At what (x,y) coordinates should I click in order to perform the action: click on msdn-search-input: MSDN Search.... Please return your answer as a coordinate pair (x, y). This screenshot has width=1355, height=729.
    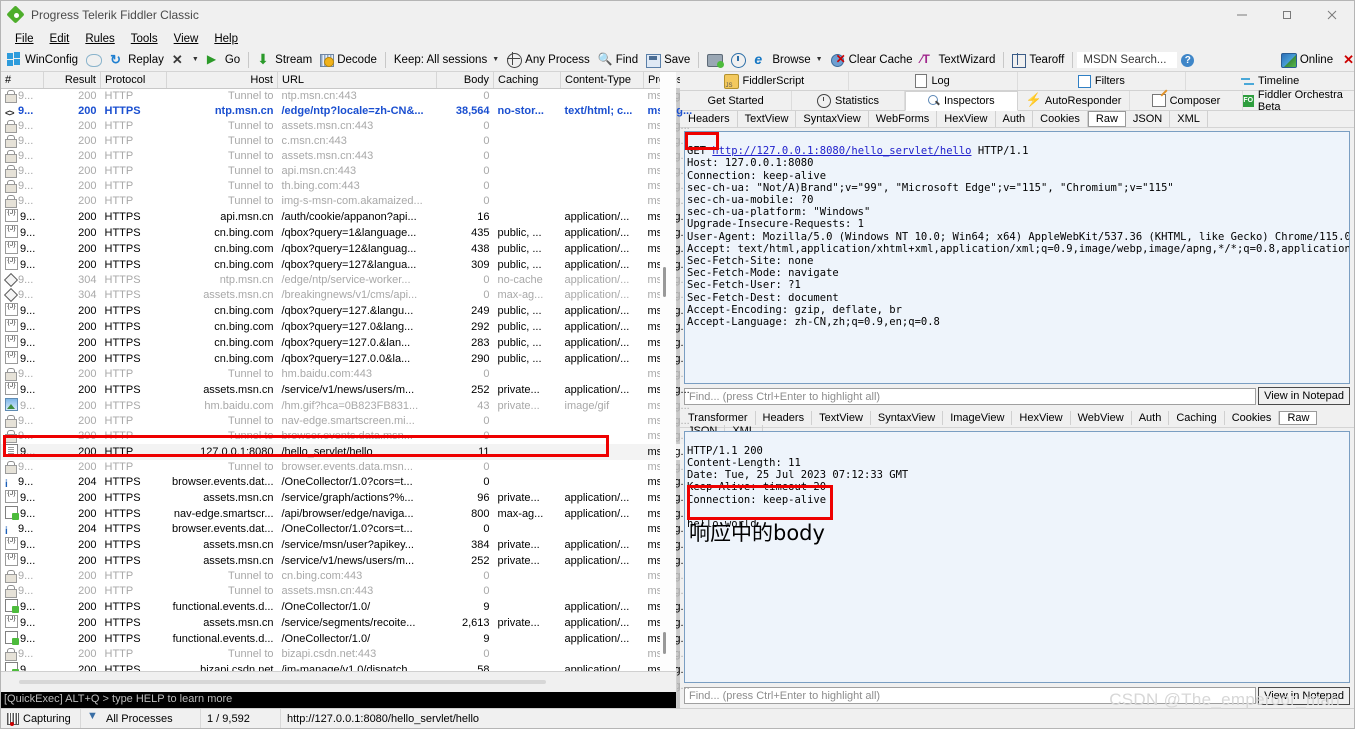
    Looking at the image, I should click on (1127, 59).